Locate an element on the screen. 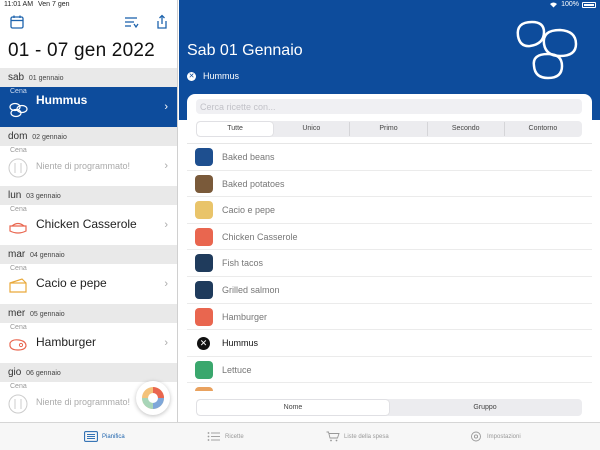 Image resolution: width=600 pixels, height=450 pixels. day-row-lun: Cena Chicken Casserole › is located at coordinates (88, 225).